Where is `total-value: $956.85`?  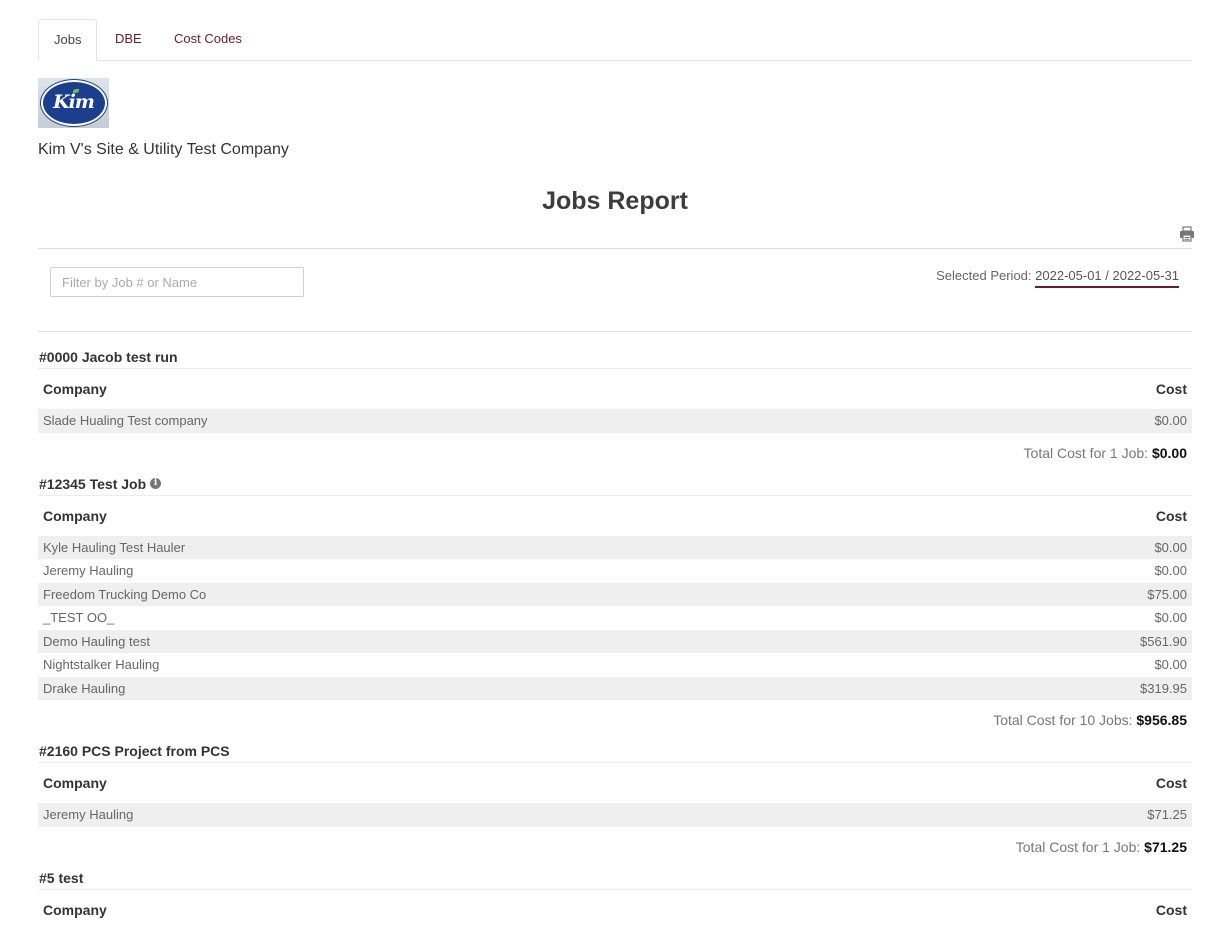 total-value: $956.85 is located at coordinates (1161, 720).